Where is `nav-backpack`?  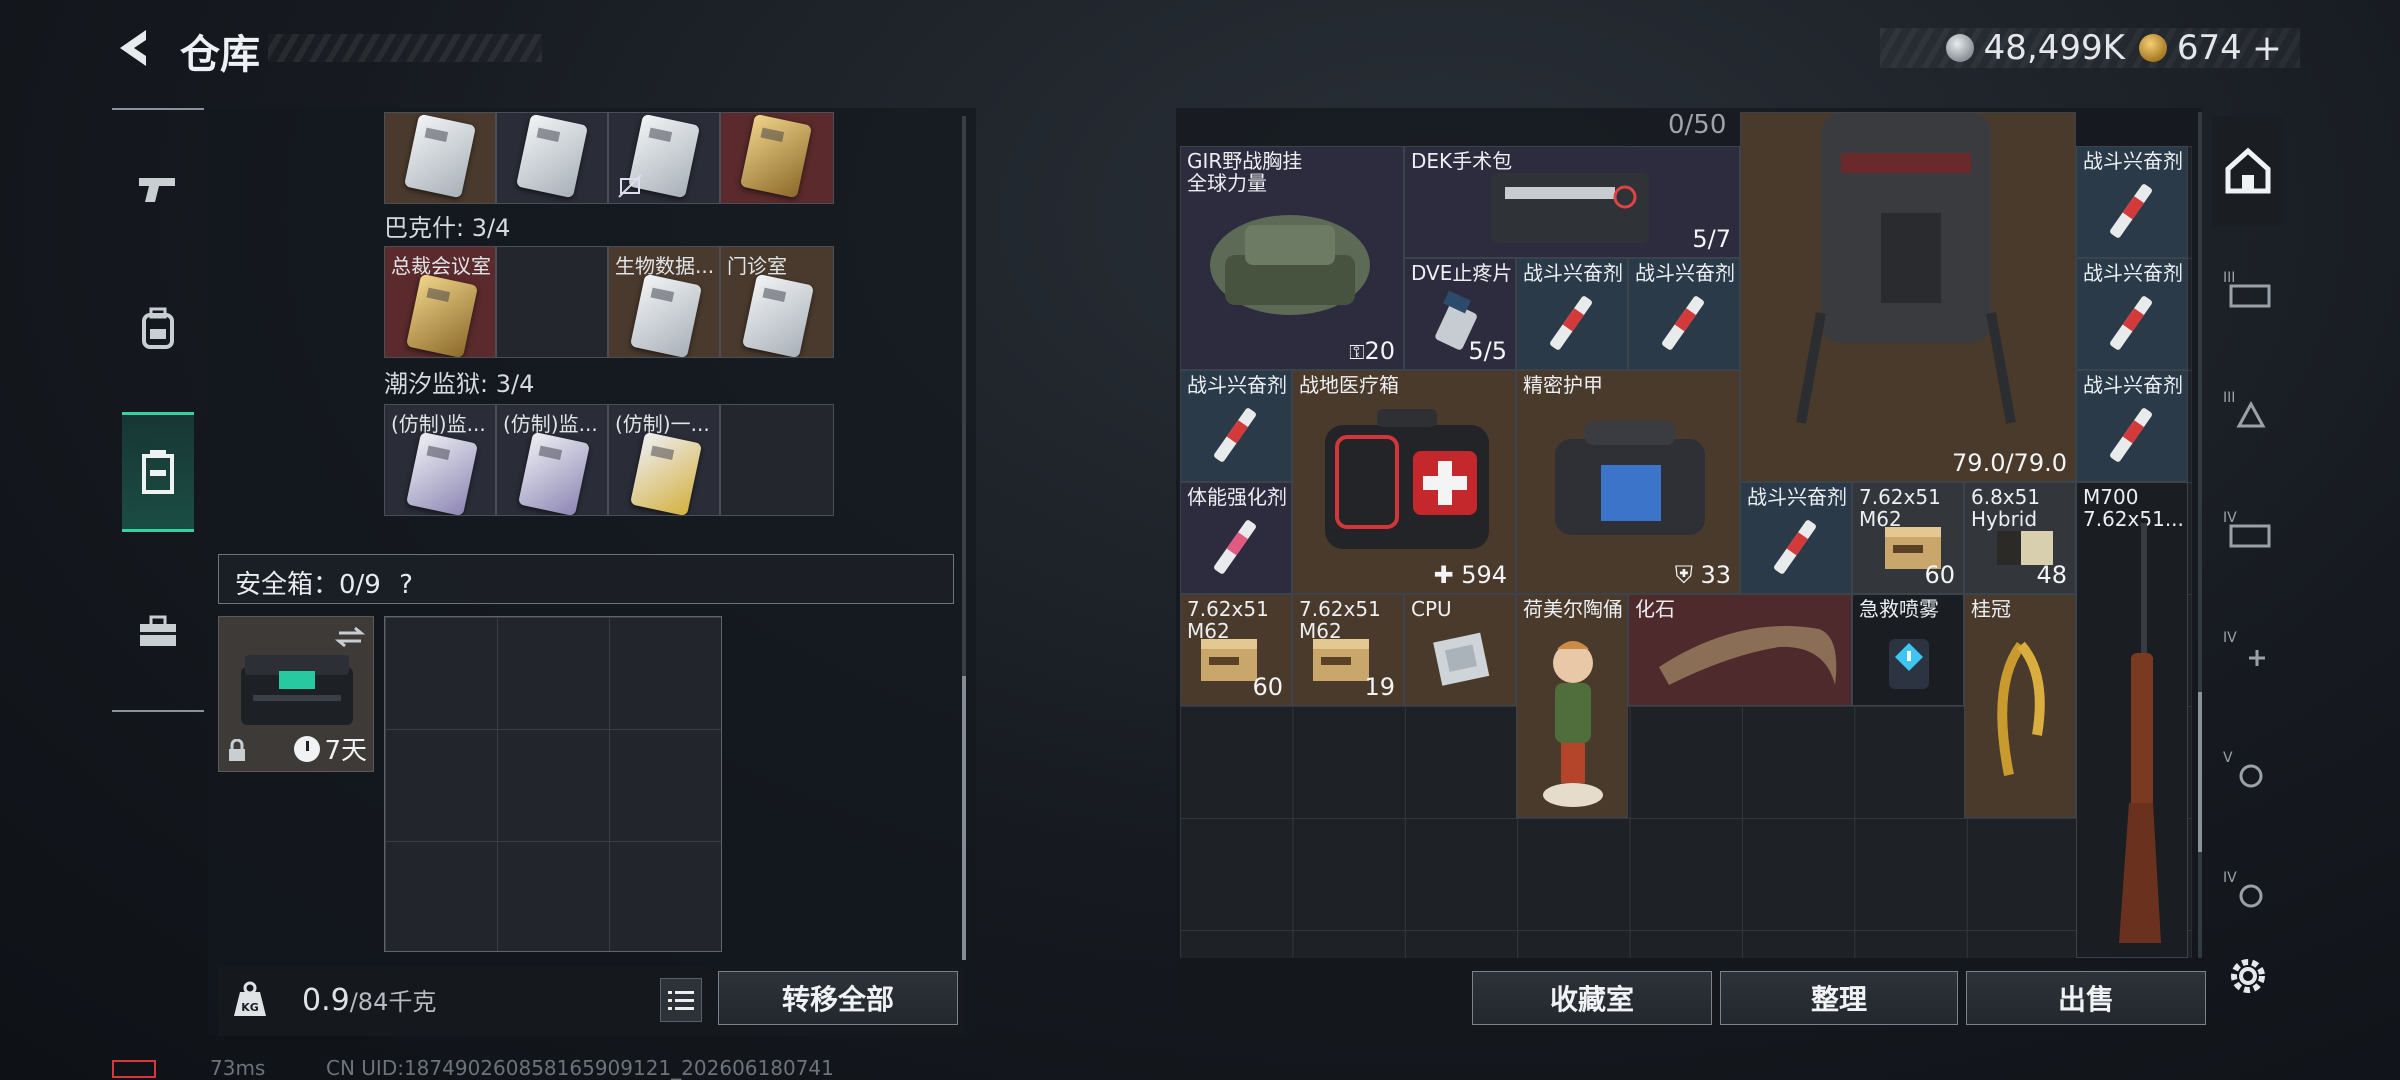
nav-backpack is located at coordinates (158, 328).